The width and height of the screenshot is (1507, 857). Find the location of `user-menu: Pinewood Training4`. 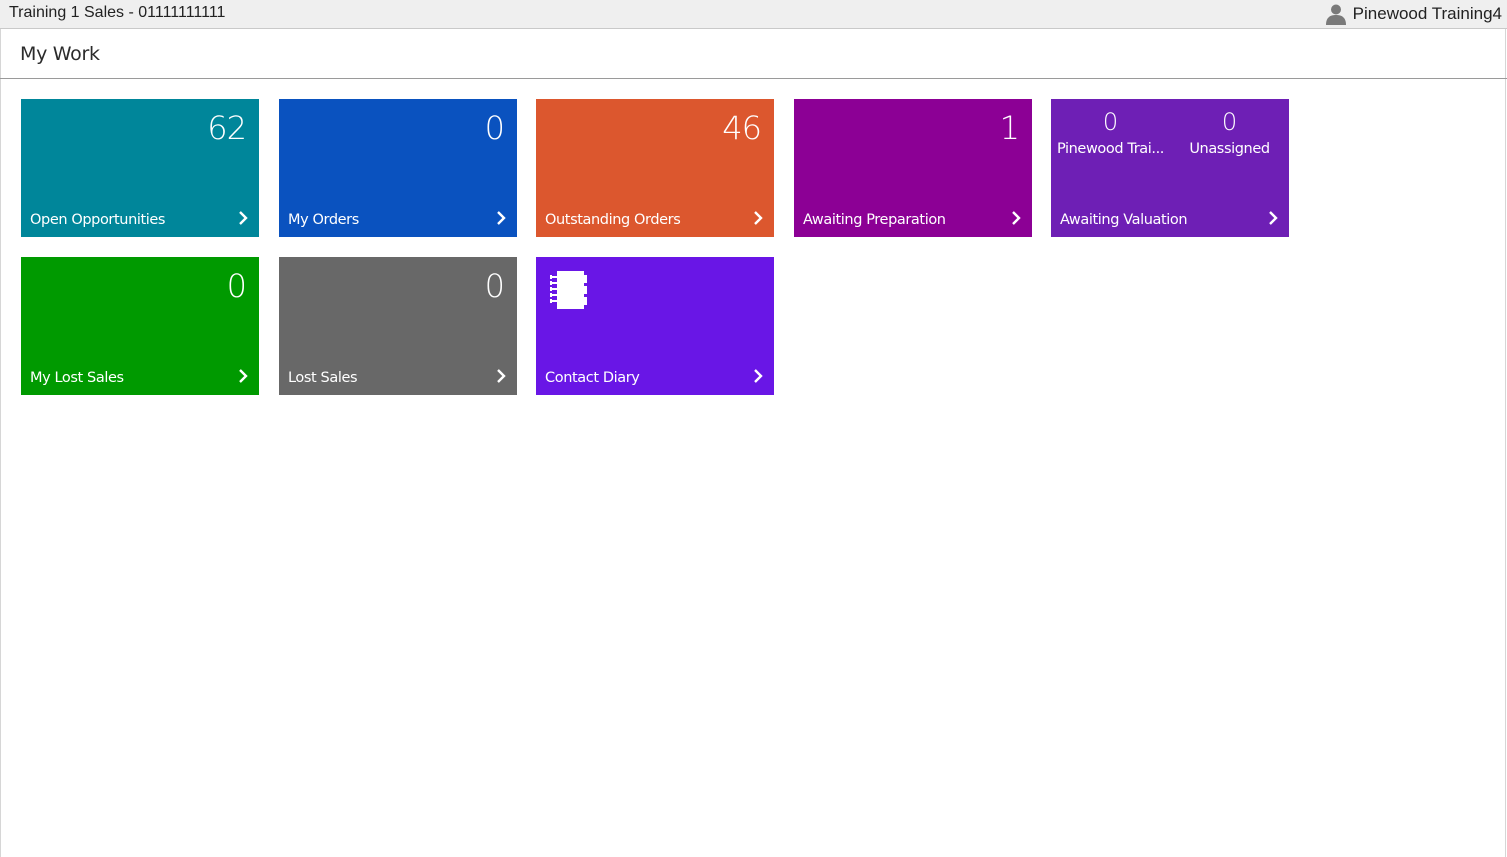

user-menu: Pinewood Training4 is located at coordinates (1413, 14).